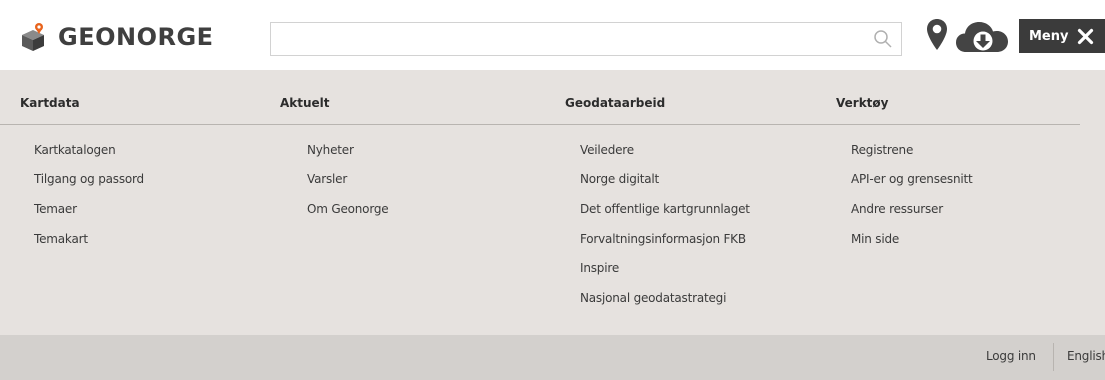  Describe the element at coordinates (619, 179) in the screenshot. I see `menu-item-norge-digitalt: Norge digitalt` at that location.